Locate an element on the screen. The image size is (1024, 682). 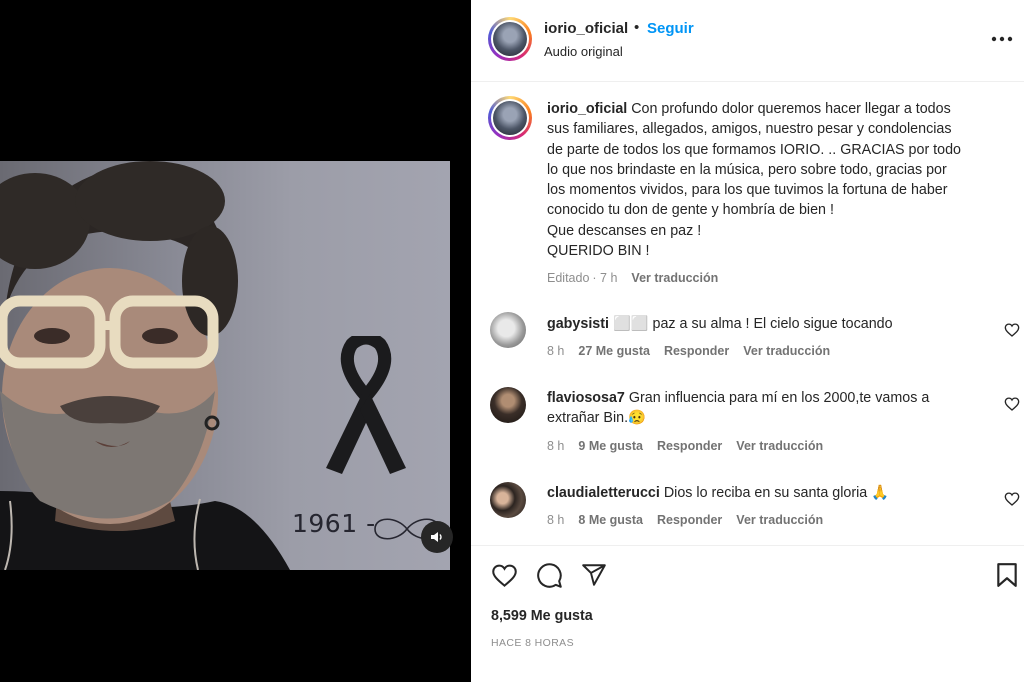
follow-button: Seguir is located at coordinates (670, 28).